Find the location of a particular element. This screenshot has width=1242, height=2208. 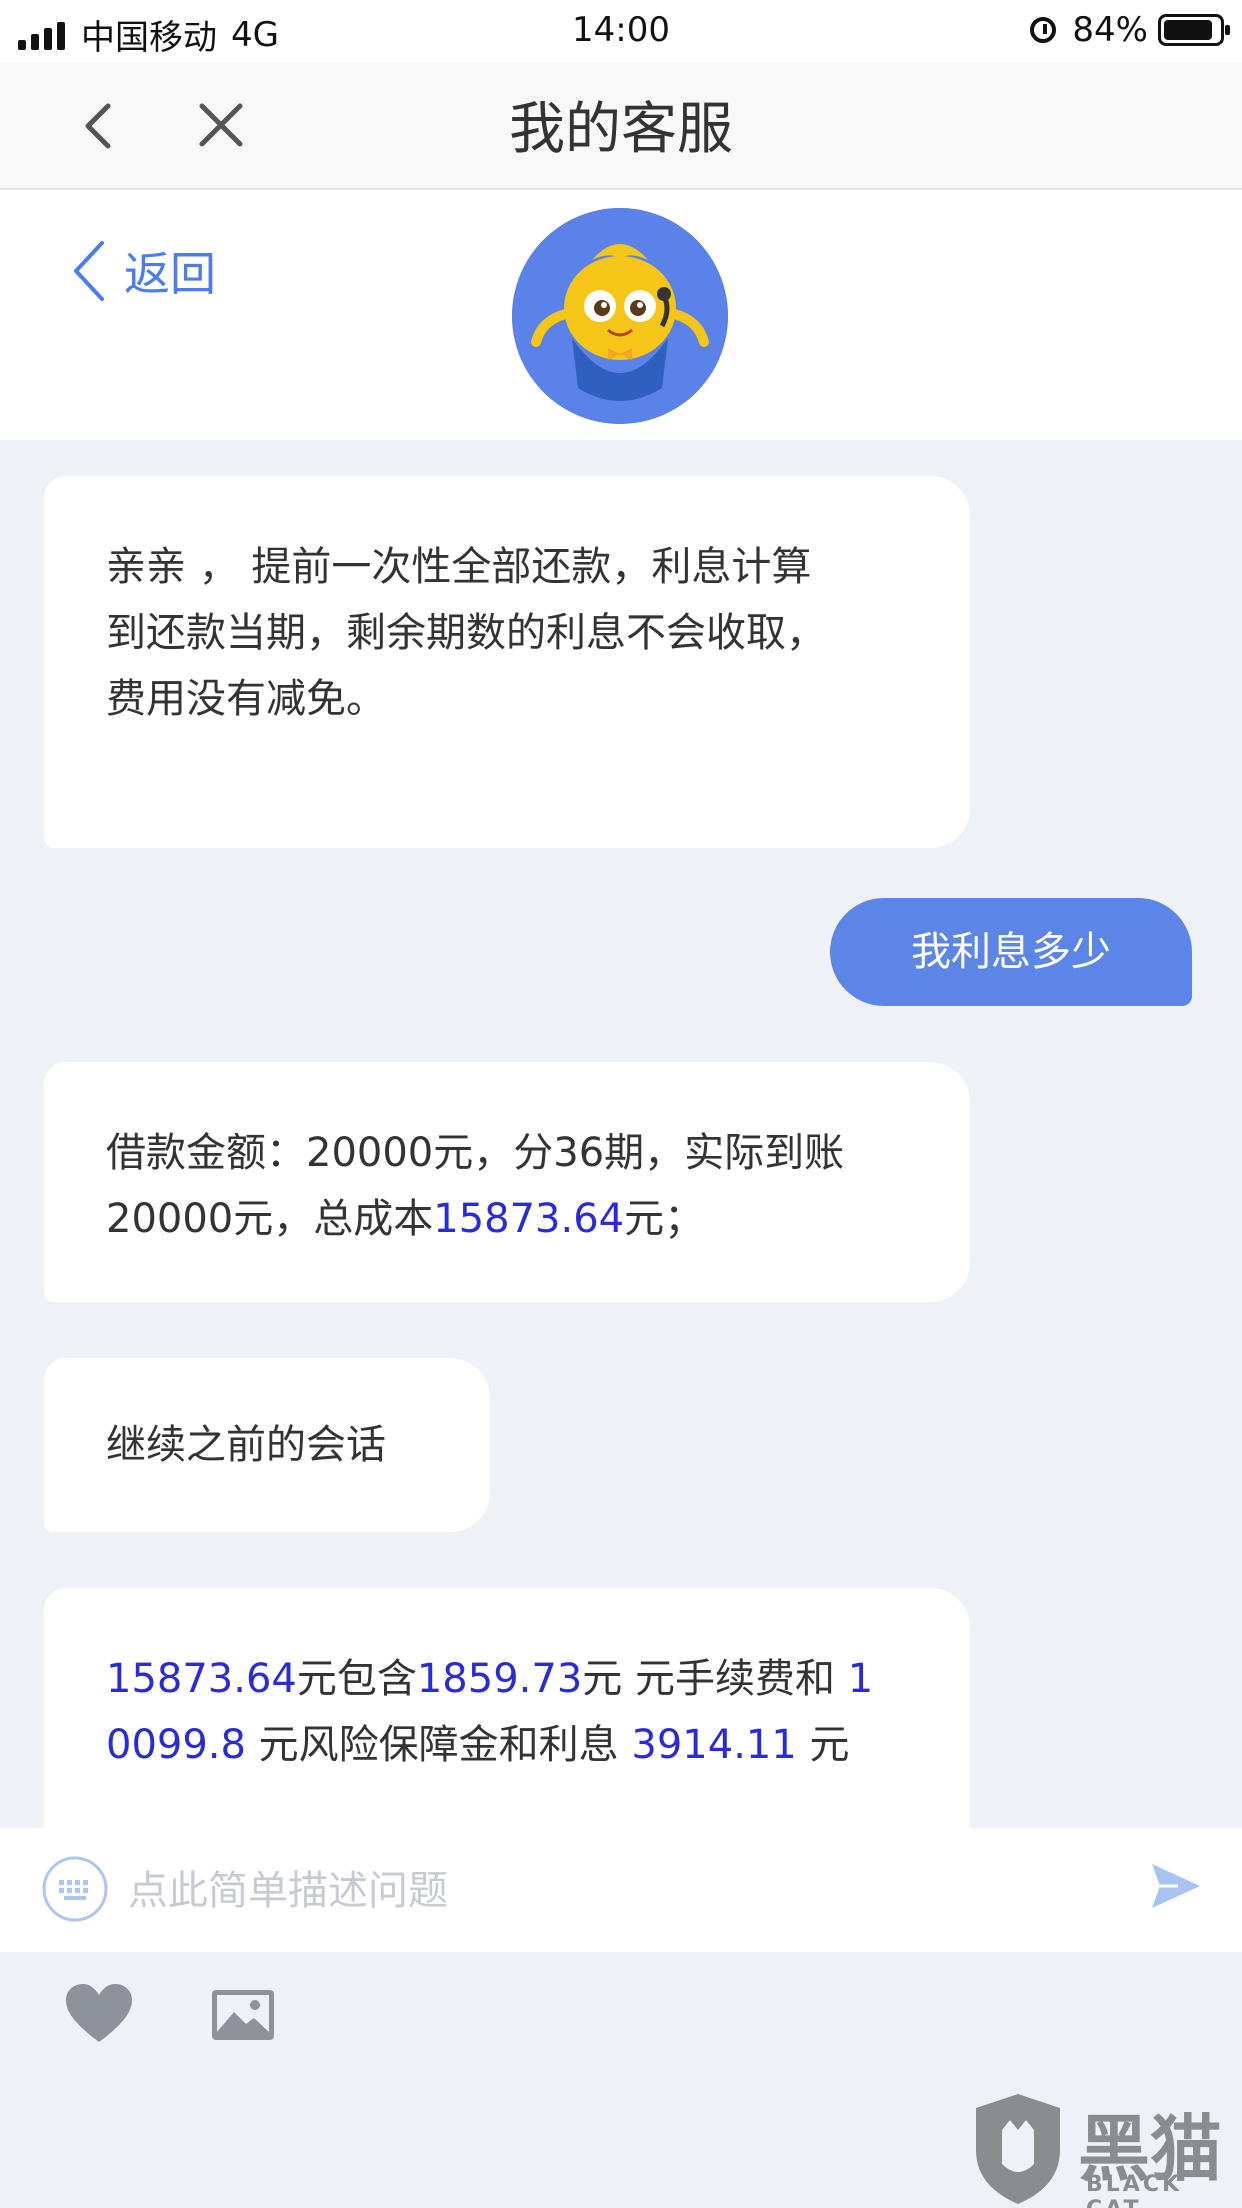

mascot-icon is located at coordinates (620, 316).